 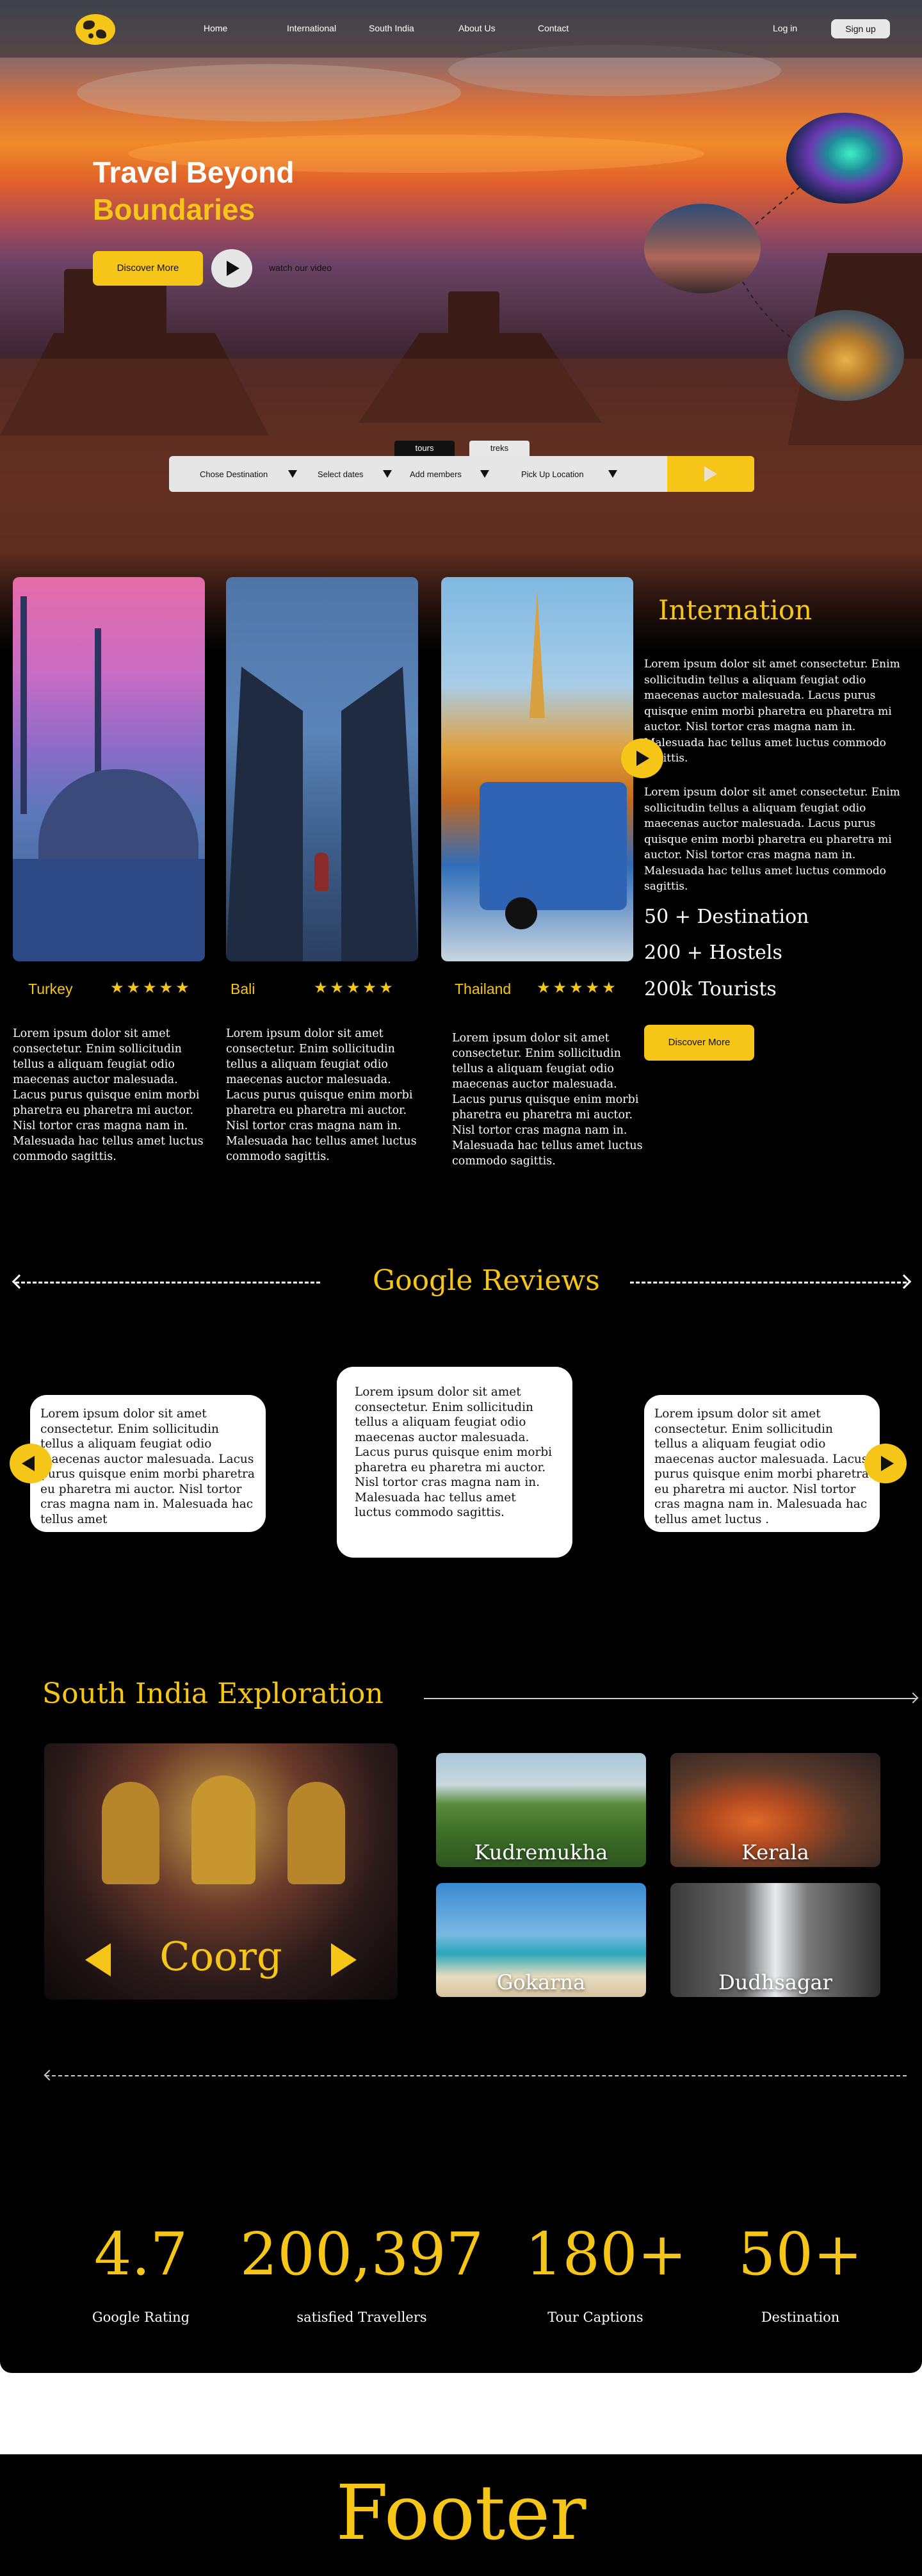 What do you see at coordinates (151, 988) in the screenshot?
I see `rating-stars-turkey: ★★★★★` at bounding box center [151, 988].